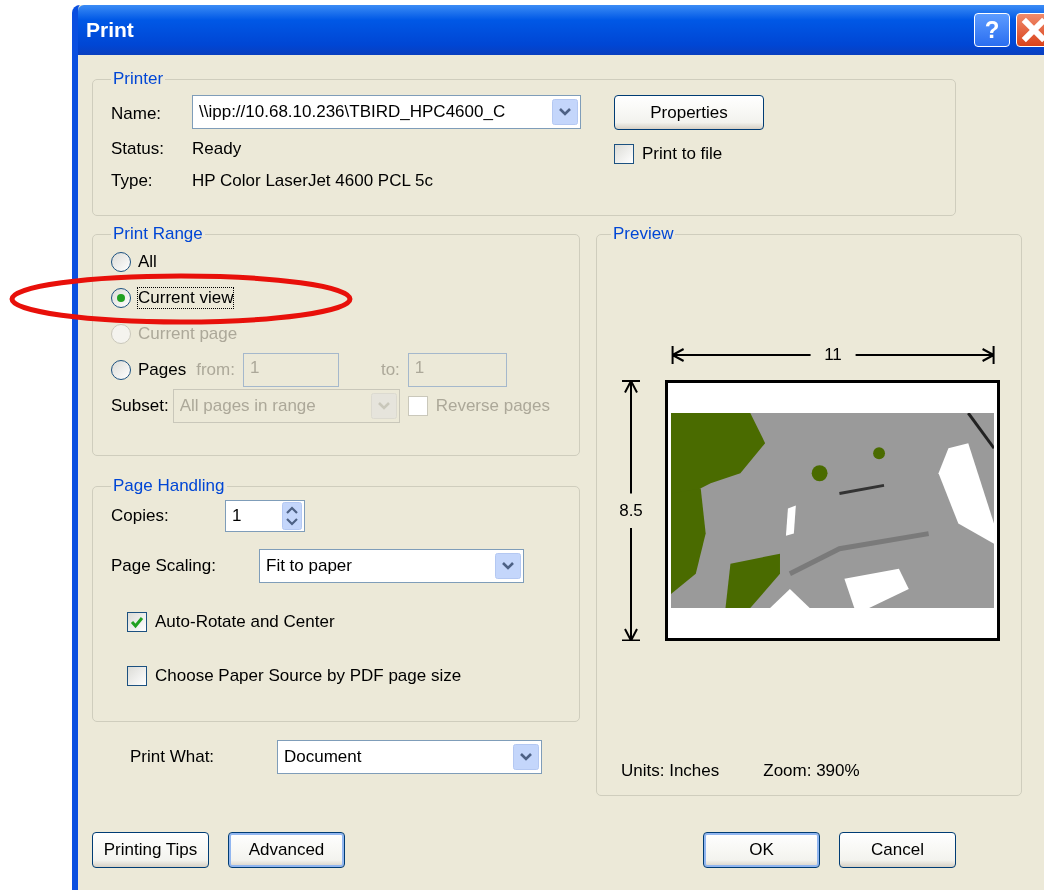 Image resolution: width=1044 pixels, height=890 pixels. I want to click on field-label: Print What:, so click(173, 757).